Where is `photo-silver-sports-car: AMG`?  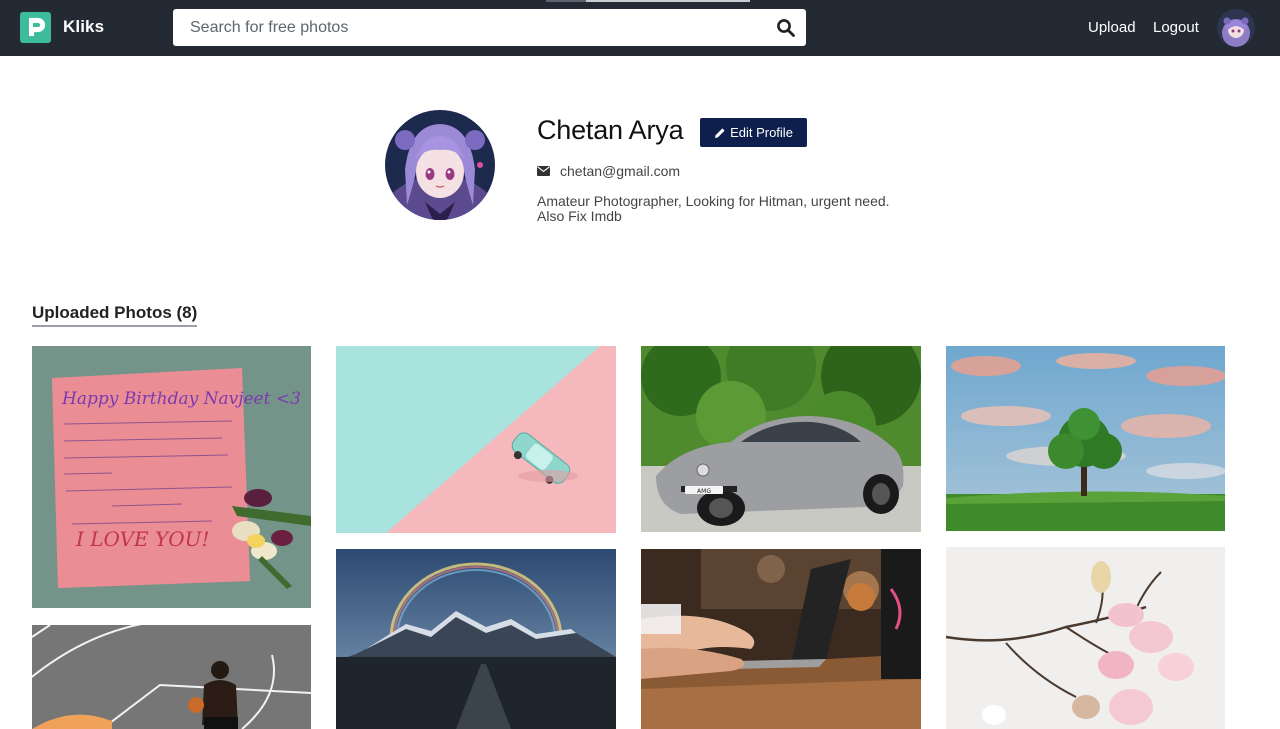 photo-silver-sports-car: AMG is located at coordinates (781, 439).